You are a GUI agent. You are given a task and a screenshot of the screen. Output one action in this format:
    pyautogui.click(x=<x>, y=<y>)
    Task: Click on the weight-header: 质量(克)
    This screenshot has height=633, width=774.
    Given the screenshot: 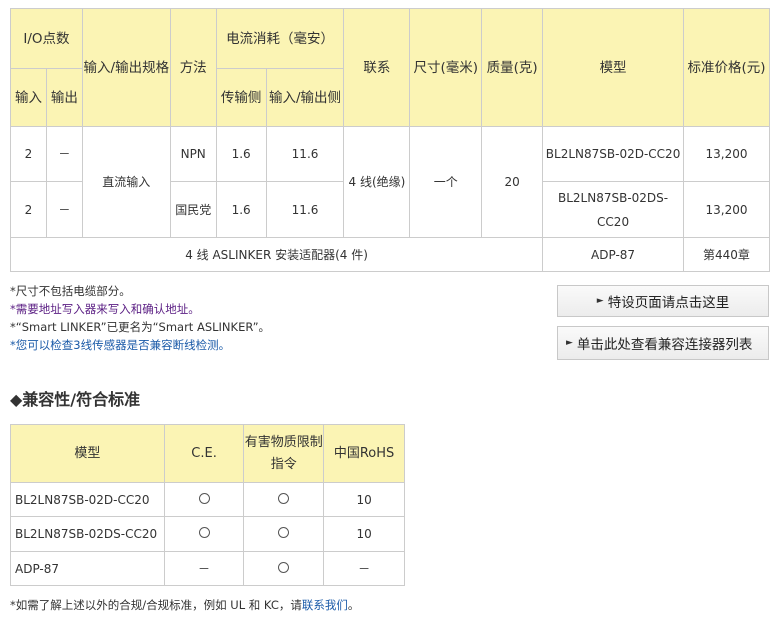 What is the action you would take?
    pyautogui.click(x=512, y=67)
    